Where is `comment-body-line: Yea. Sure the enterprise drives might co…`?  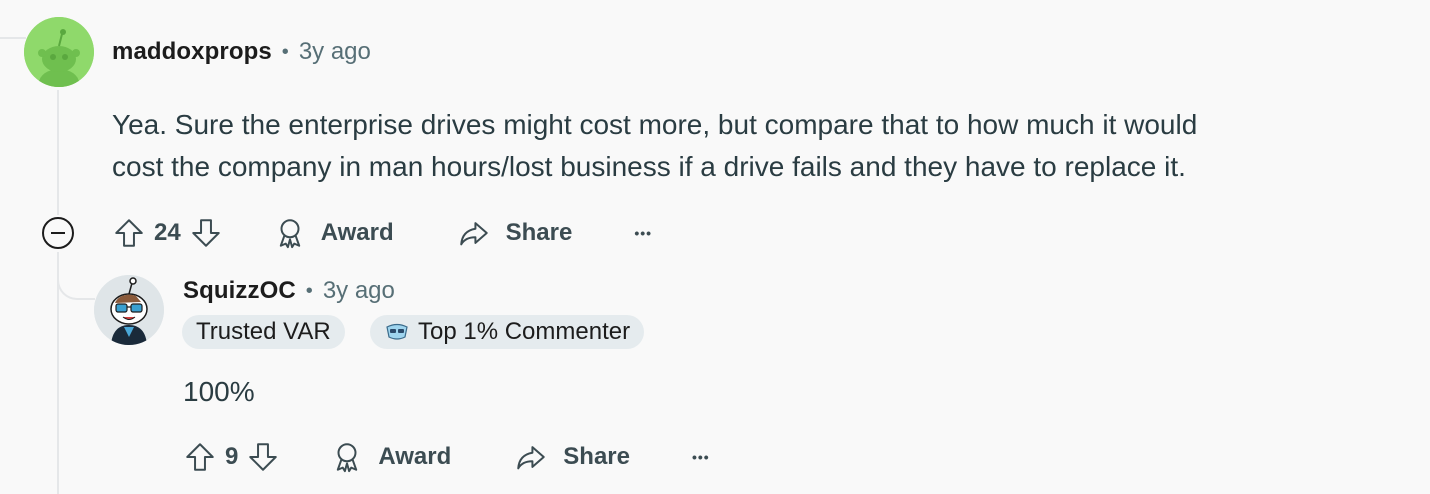
comment-body-line: Yea. Sure the enterprise drives might co… is located at coordinates (655, 124).